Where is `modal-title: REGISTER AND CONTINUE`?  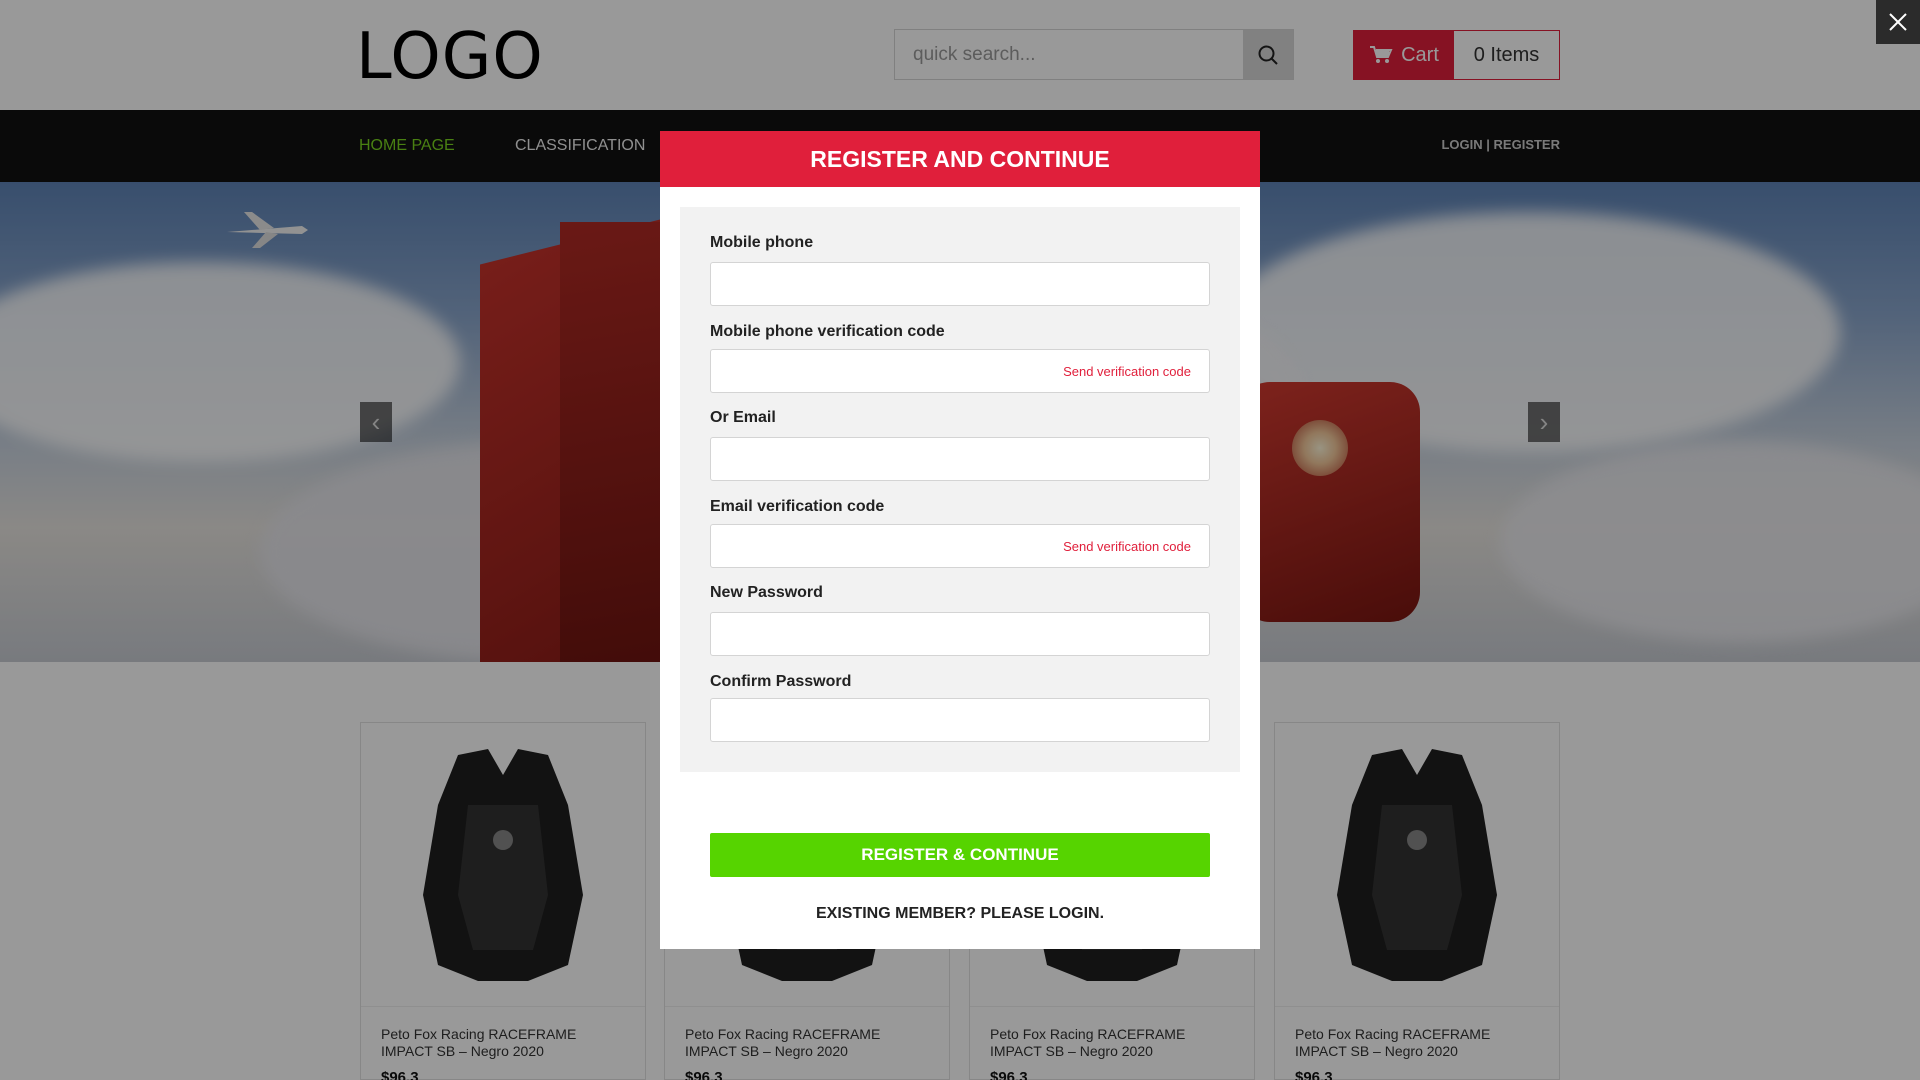
modal-title: REGISTER AND CONTINUE is located at coordinates (960, 159).